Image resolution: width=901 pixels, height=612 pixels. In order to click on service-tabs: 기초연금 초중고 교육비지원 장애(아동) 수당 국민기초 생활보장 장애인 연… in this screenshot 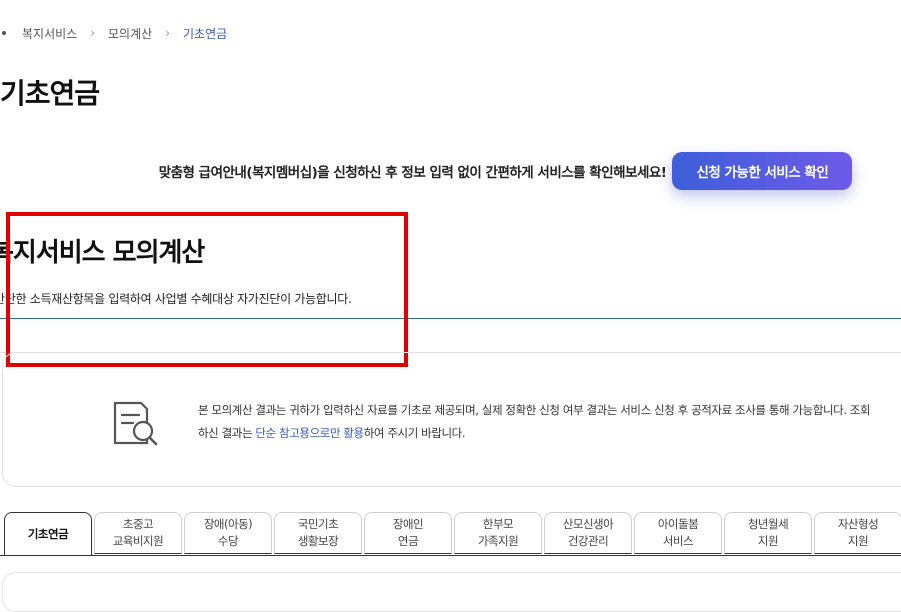, I will do `click(452, 534)`.